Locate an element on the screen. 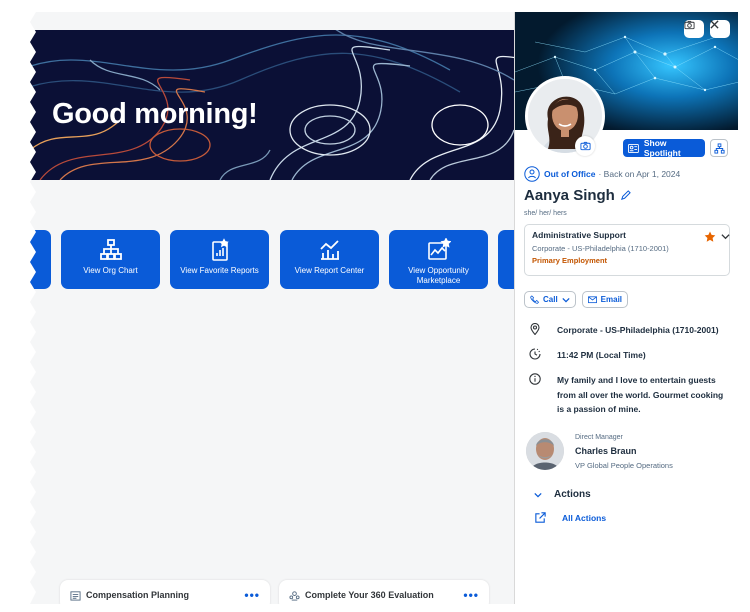  edit-icon is located at coordinates (625, 195).